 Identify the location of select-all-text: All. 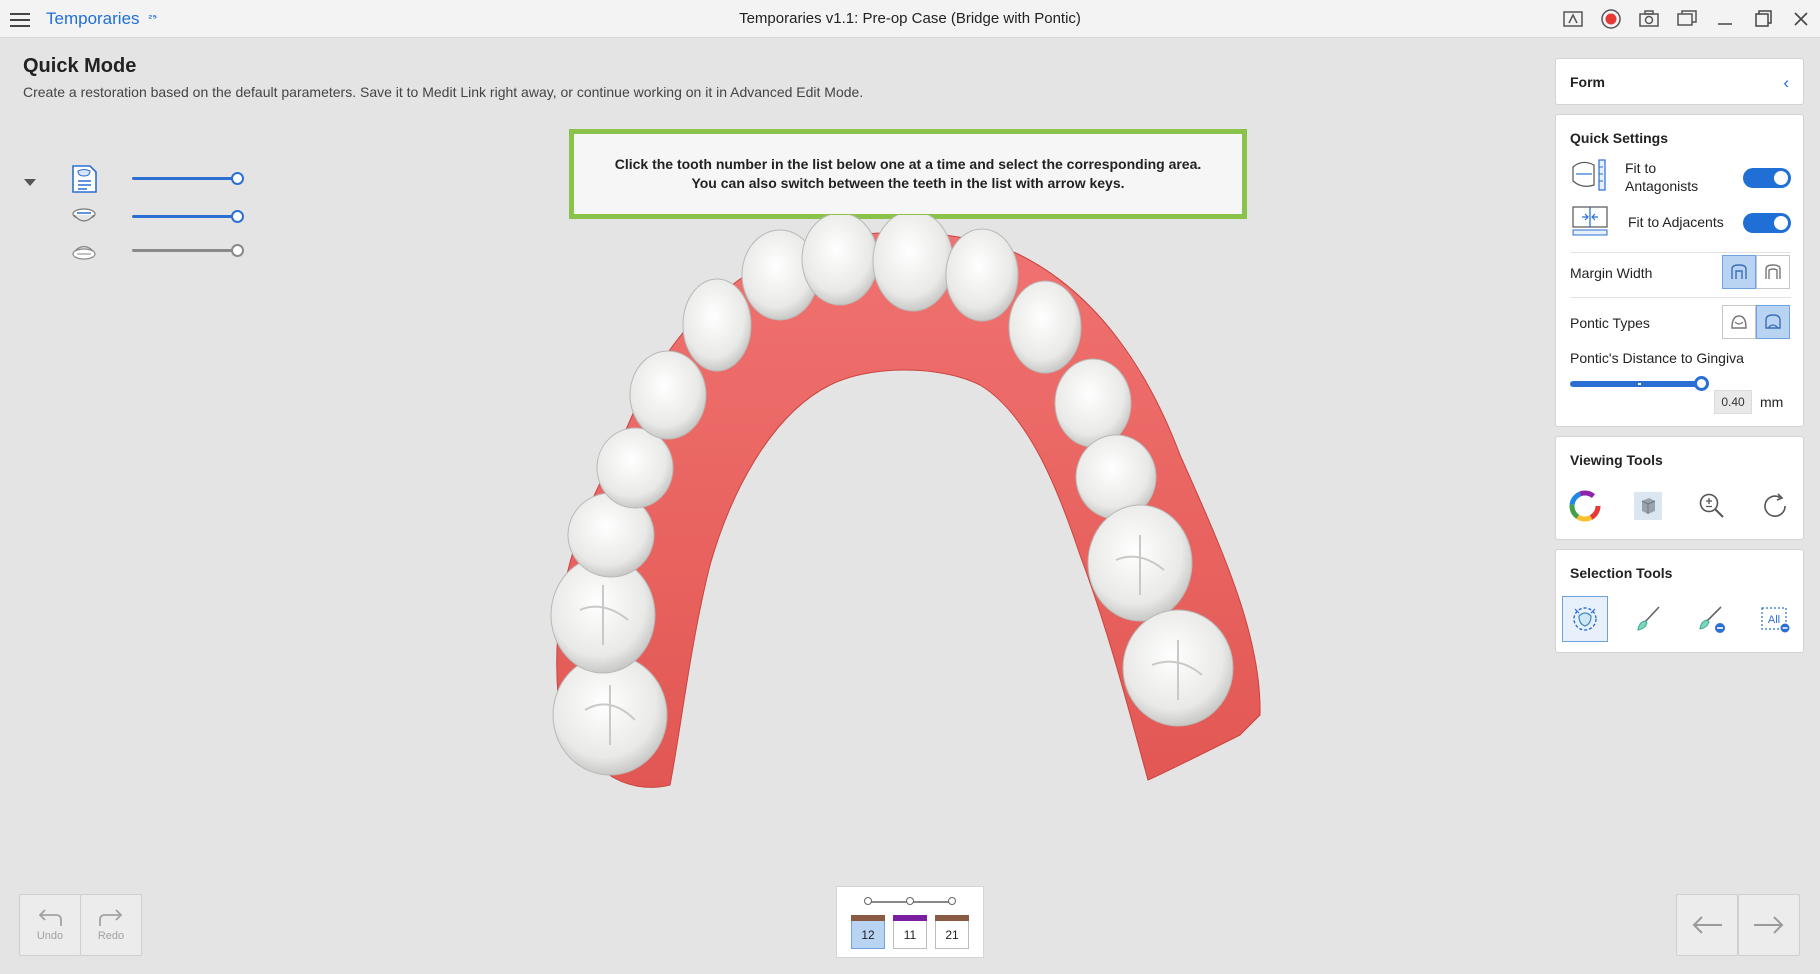
(1774, 620).